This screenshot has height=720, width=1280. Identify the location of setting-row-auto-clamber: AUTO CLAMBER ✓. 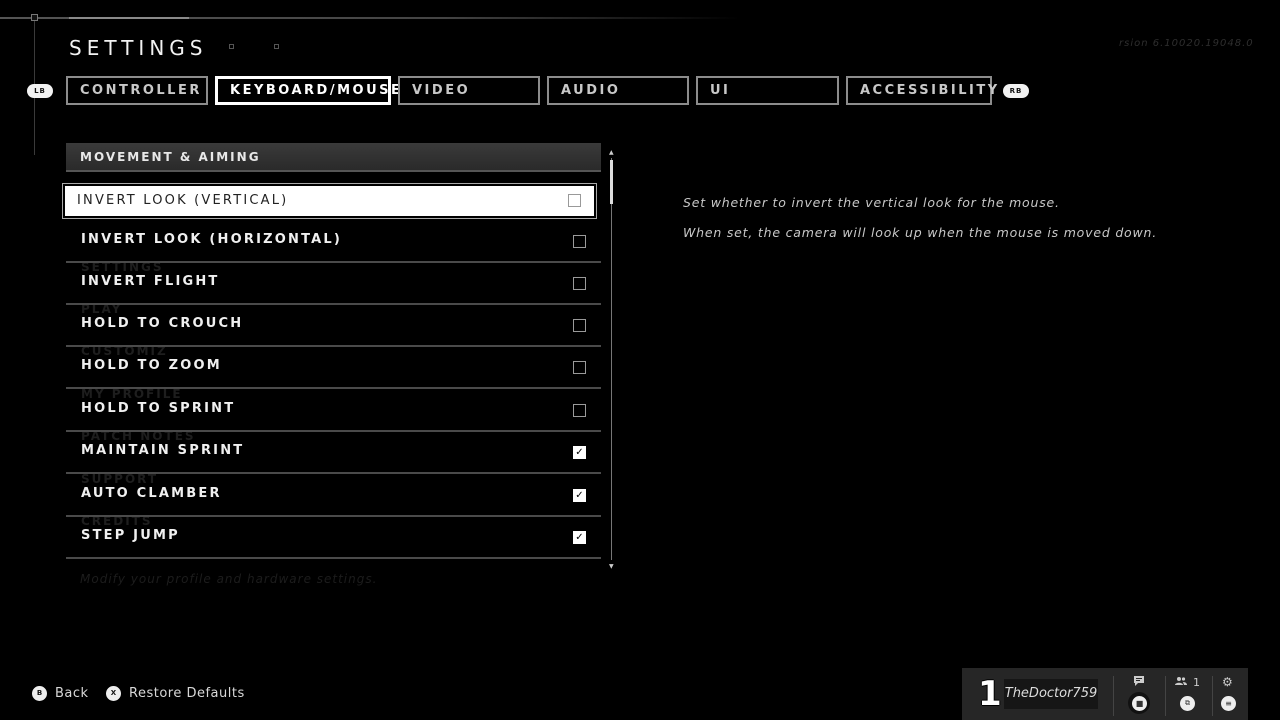
(333, 496).